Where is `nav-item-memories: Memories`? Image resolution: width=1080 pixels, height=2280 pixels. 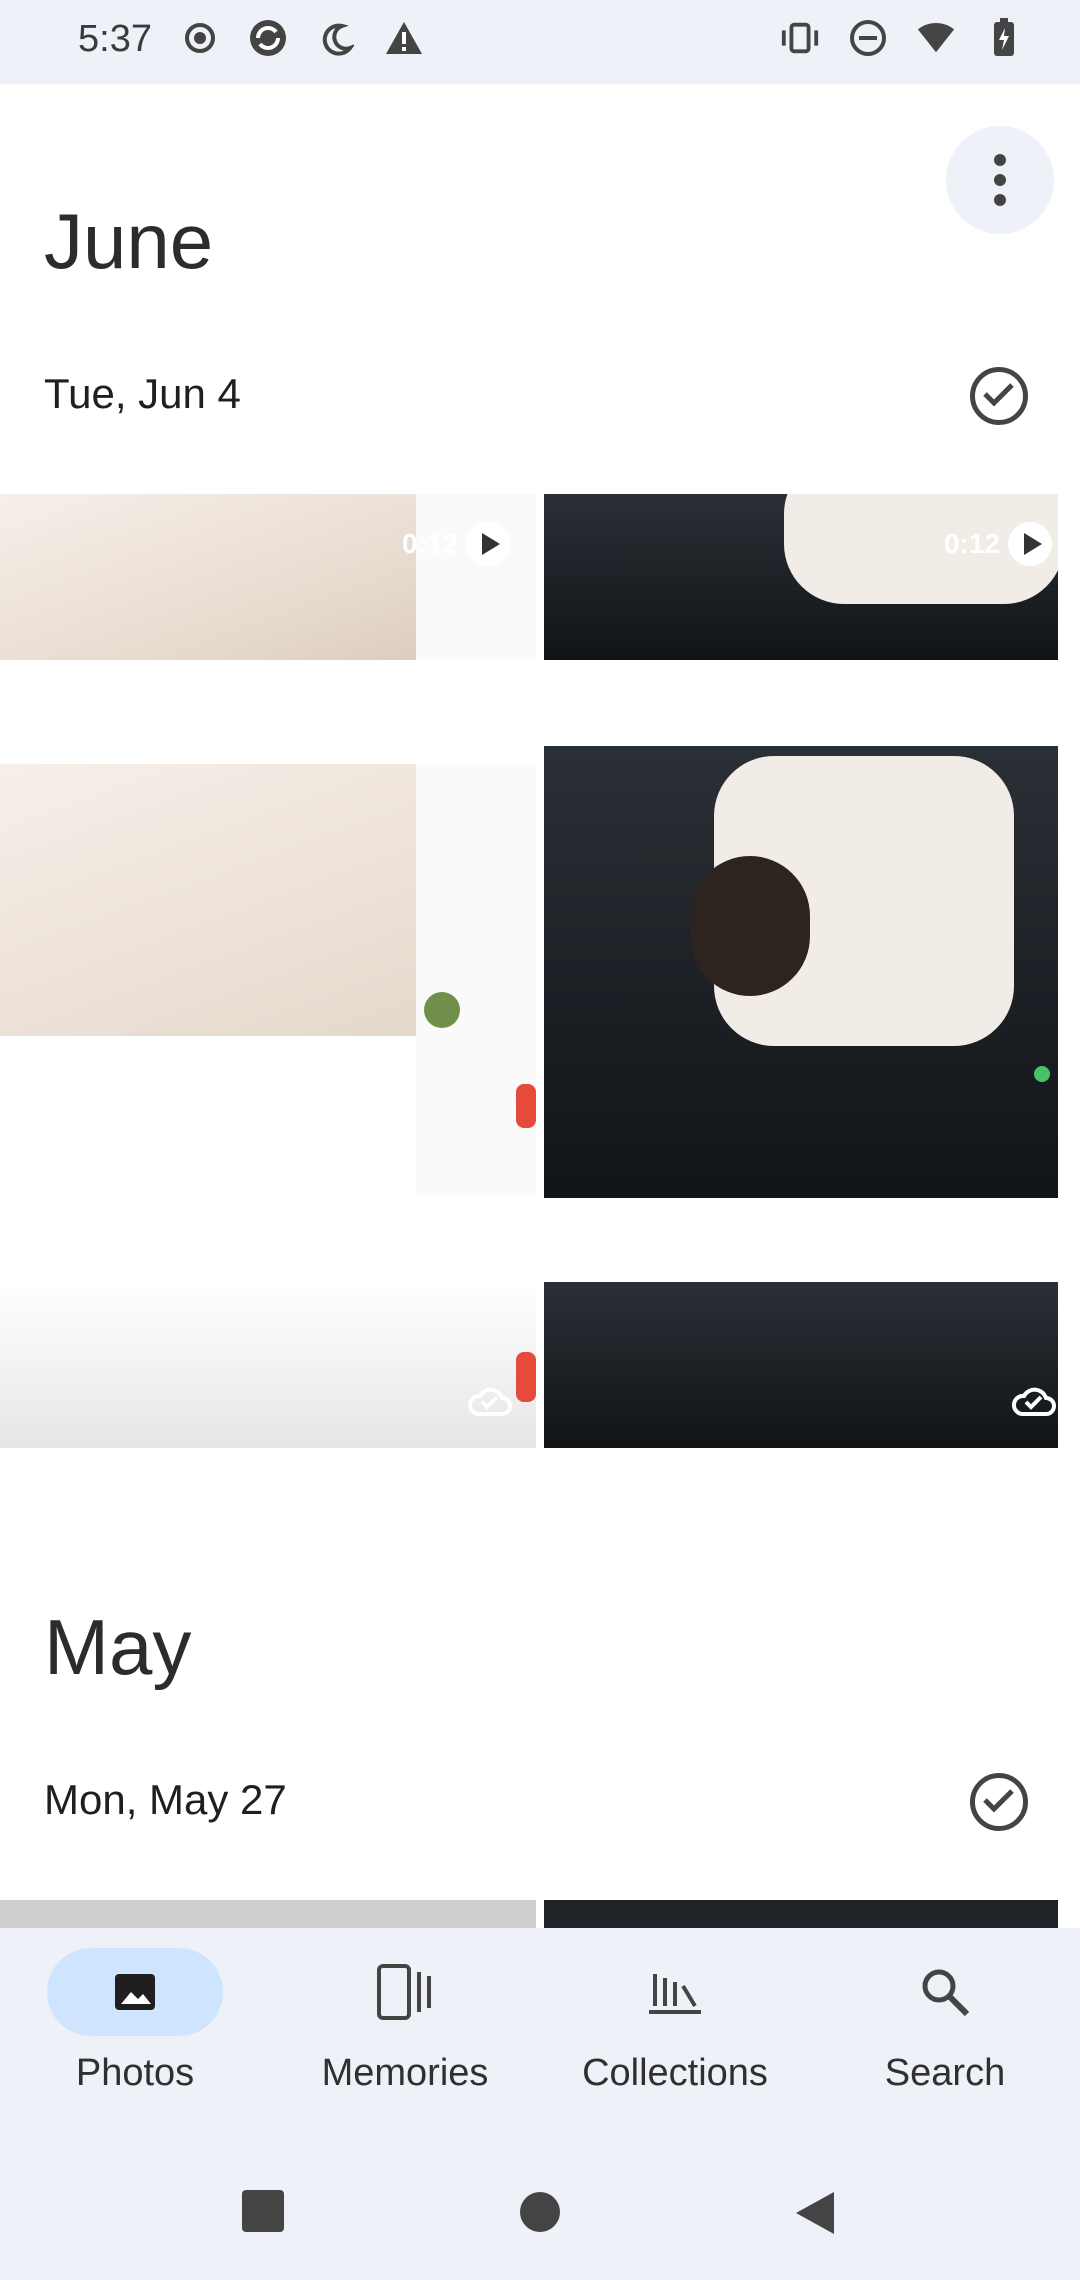
nav-item-memories: Memories is located at coordinates (405, 2021).